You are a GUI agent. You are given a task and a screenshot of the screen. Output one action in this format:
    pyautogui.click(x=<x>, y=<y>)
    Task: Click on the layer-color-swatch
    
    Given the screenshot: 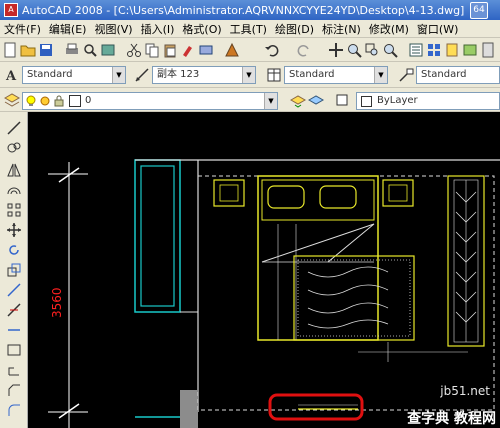 What is the action you would take?
    pyautogui.click(x=75, y=101)
    